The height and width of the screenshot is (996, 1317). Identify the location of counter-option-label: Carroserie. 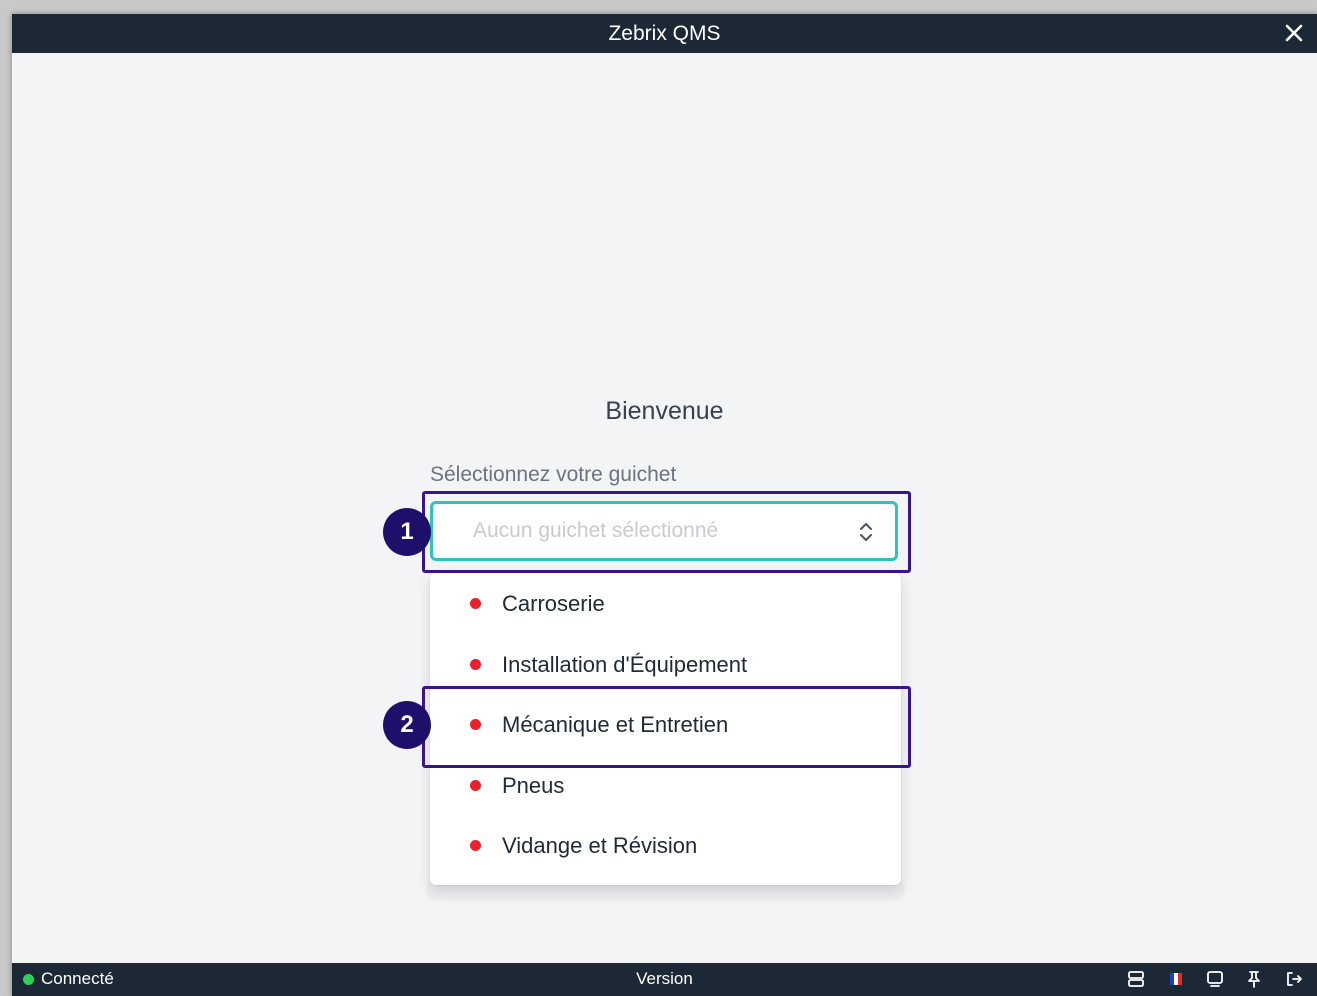
(553, 603).